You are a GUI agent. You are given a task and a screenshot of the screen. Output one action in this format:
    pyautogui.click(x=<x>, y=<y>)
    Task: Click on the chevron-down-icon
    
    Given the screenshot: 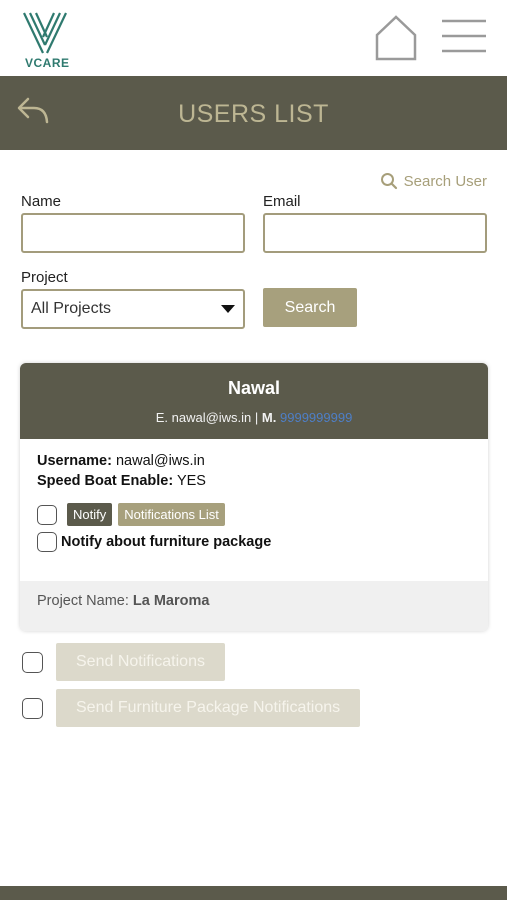 What is the action you would take?
    pyautogui.click(x=228, y=309)
    